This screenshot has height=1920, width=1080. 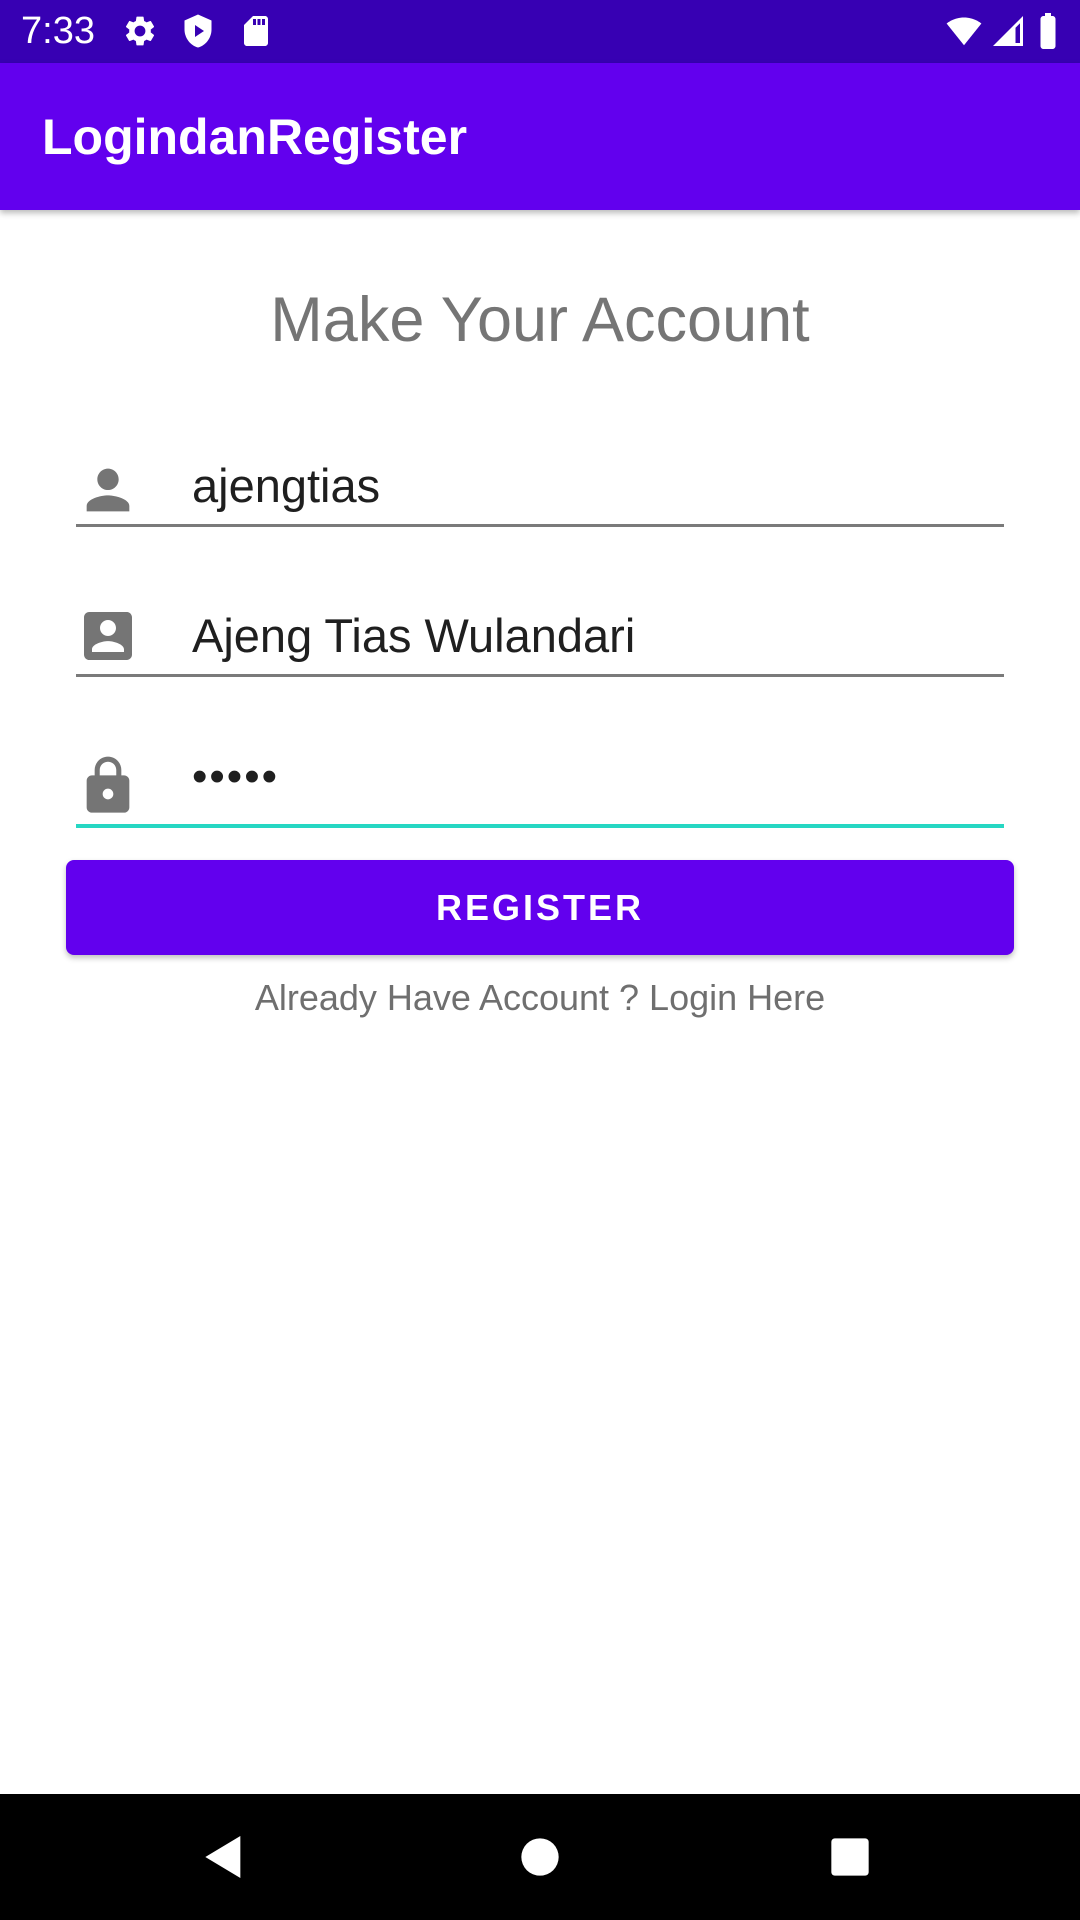 I want to click on fullname-field, so click(x=540, y=625).